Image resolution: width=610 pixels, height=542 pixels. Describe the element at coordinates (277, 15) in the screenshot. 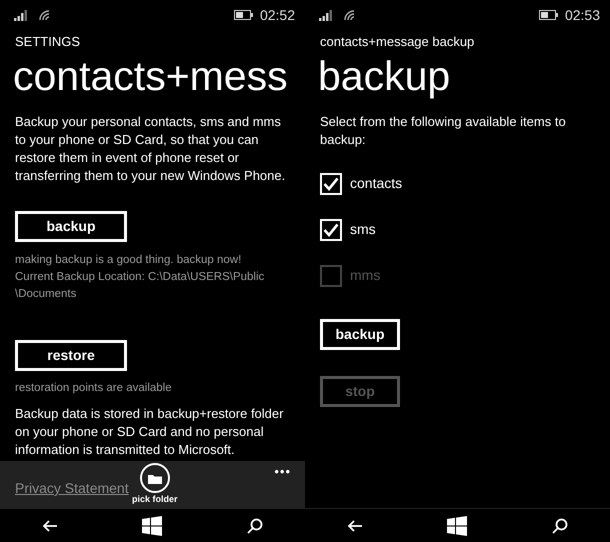

I see `clock-time: 02:52` at that location.